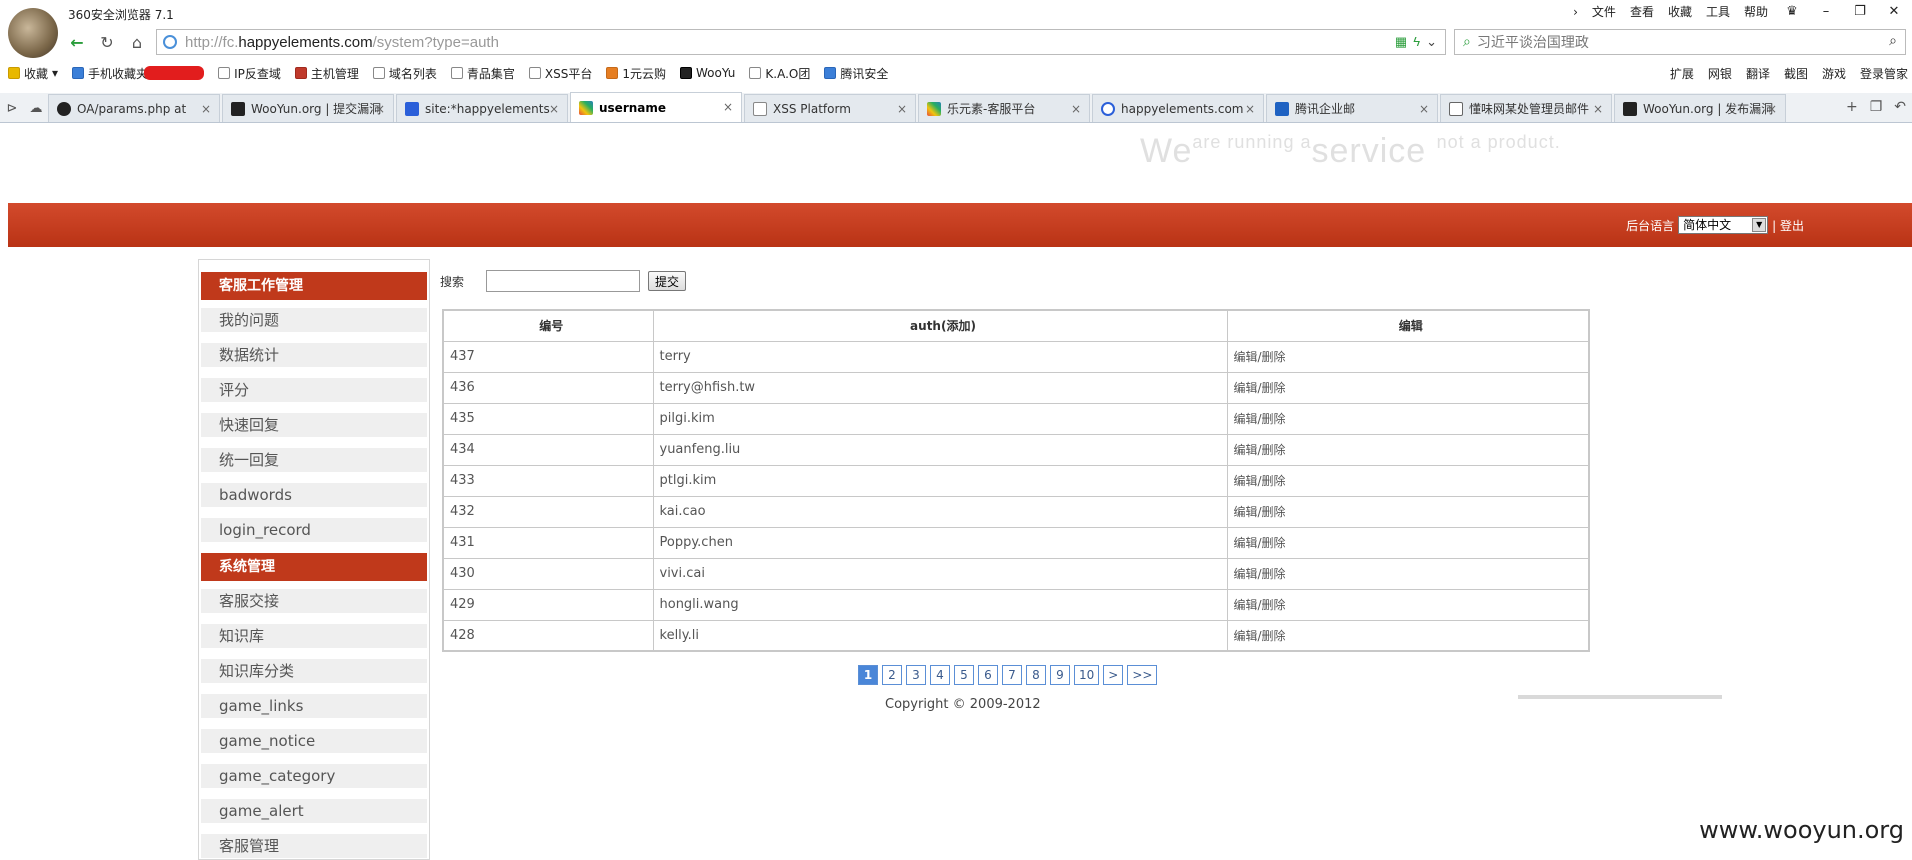  What do you see at coordinates (779, 73) in the screenshot?
I see `bookmark-kao: K.A.O团` at bounding box center [779, 73].